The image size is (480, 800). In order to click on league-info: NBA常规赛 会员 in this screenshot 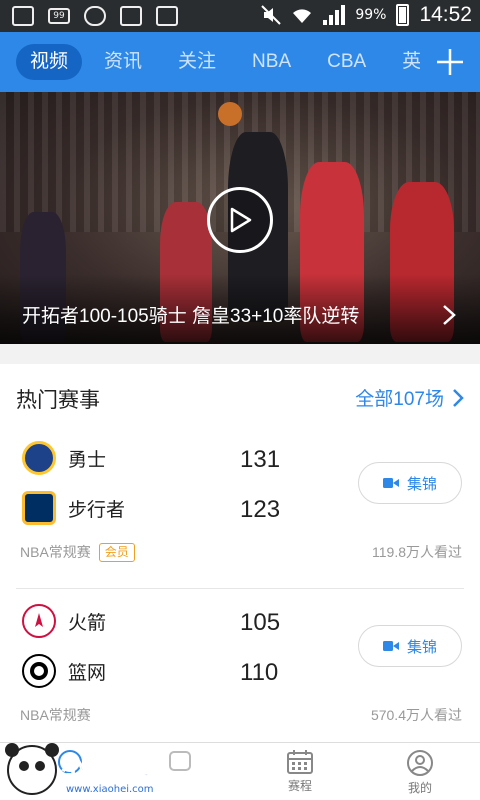, I will do `click(77, 552)`.